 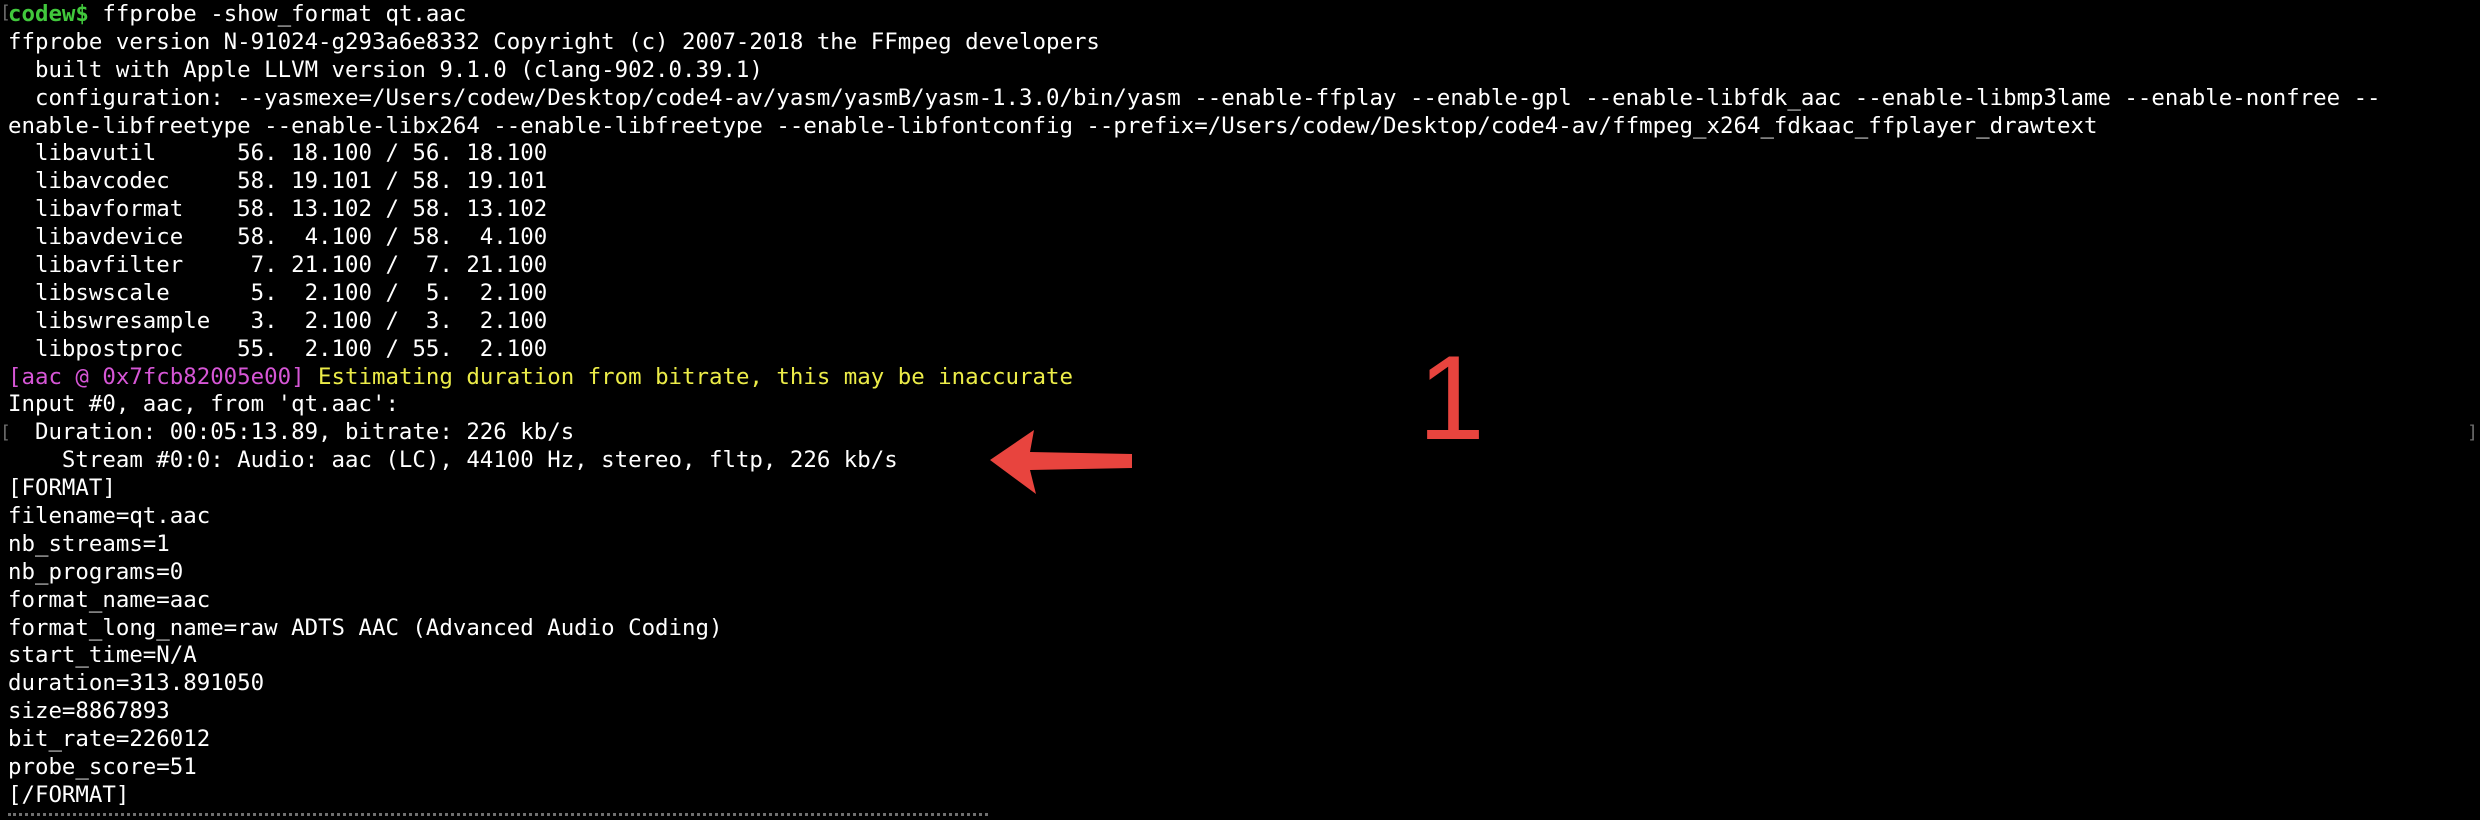 I want to click on format-line: probe_score=51, so click(x=102, y=767).